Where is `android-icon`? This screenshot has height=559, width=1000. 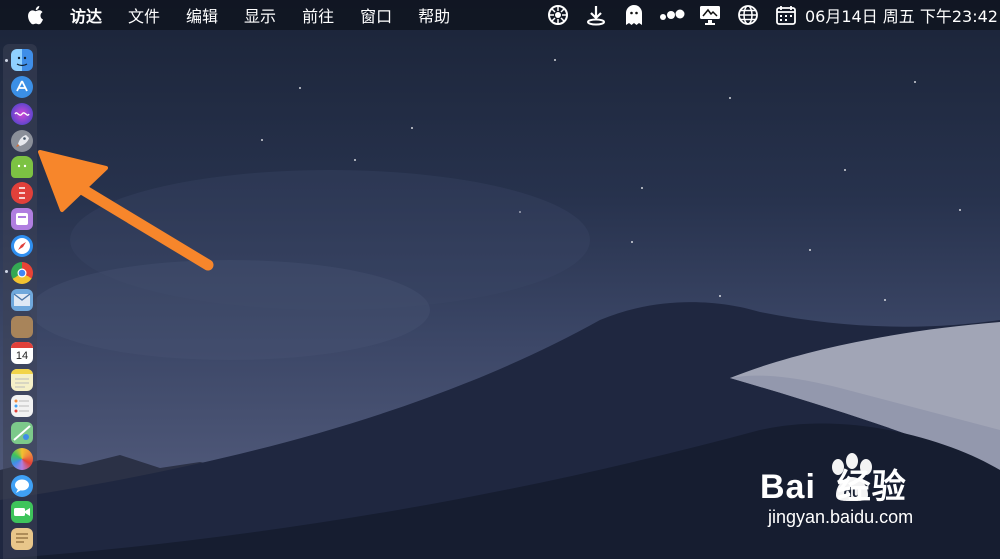 android-icon is located at coordinates (22, 167).